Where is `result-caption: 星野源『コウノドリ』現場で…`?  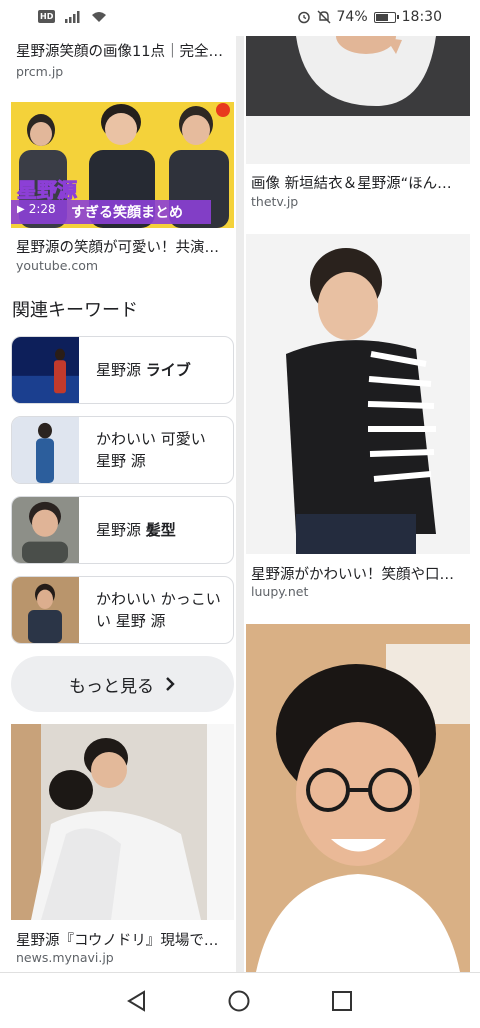
result-caption: 星野源『コウノドリ』現場で… is located at coordinates (122, 939).